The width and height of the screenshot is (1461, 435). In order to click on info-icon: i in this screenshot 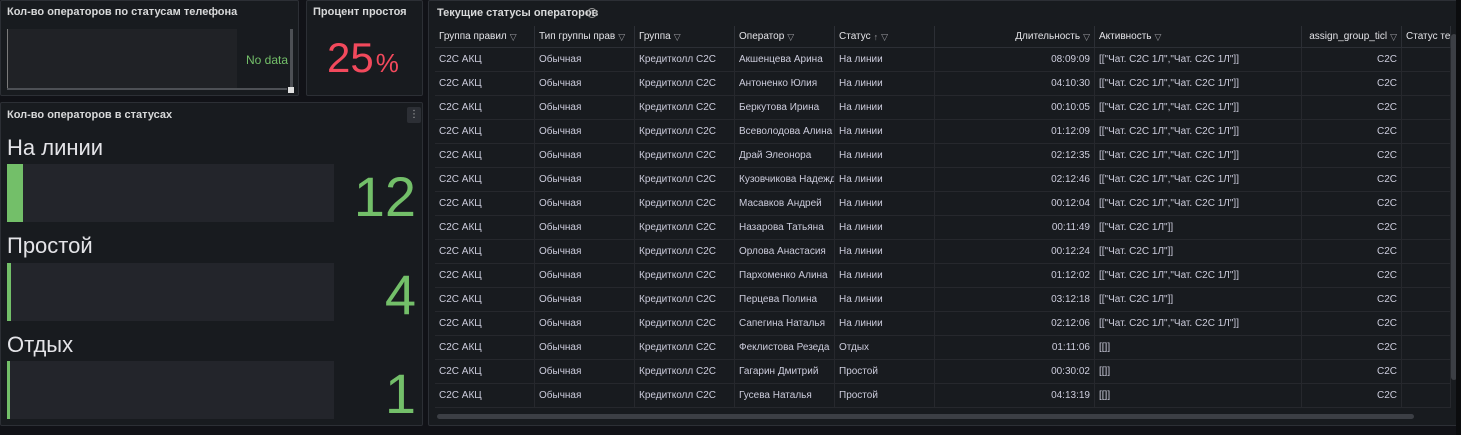, I will do `click(592, 13)`.